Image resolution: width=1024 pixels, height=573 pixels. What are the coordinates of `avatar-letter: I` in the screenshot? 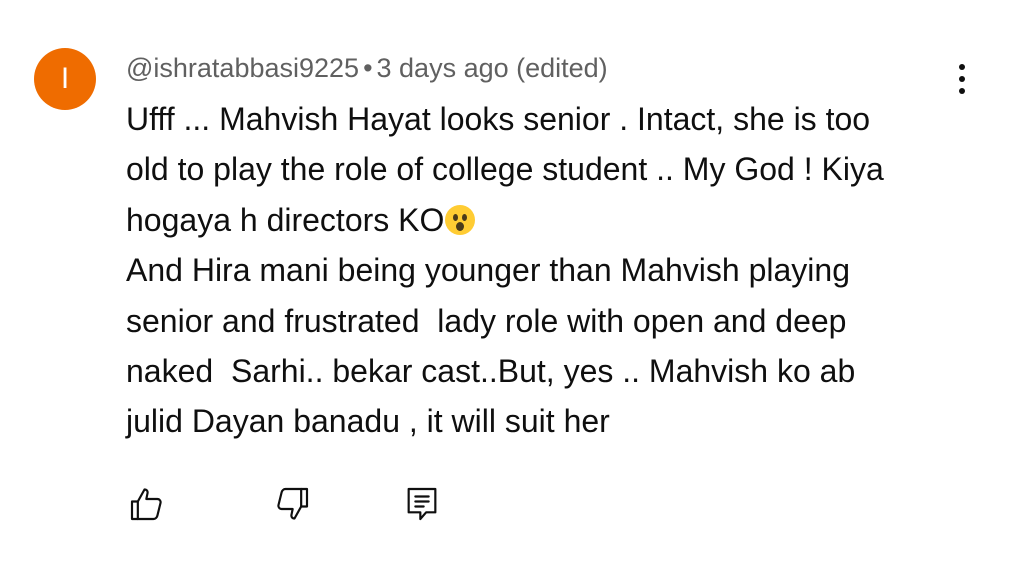 It's located at (65, 78).